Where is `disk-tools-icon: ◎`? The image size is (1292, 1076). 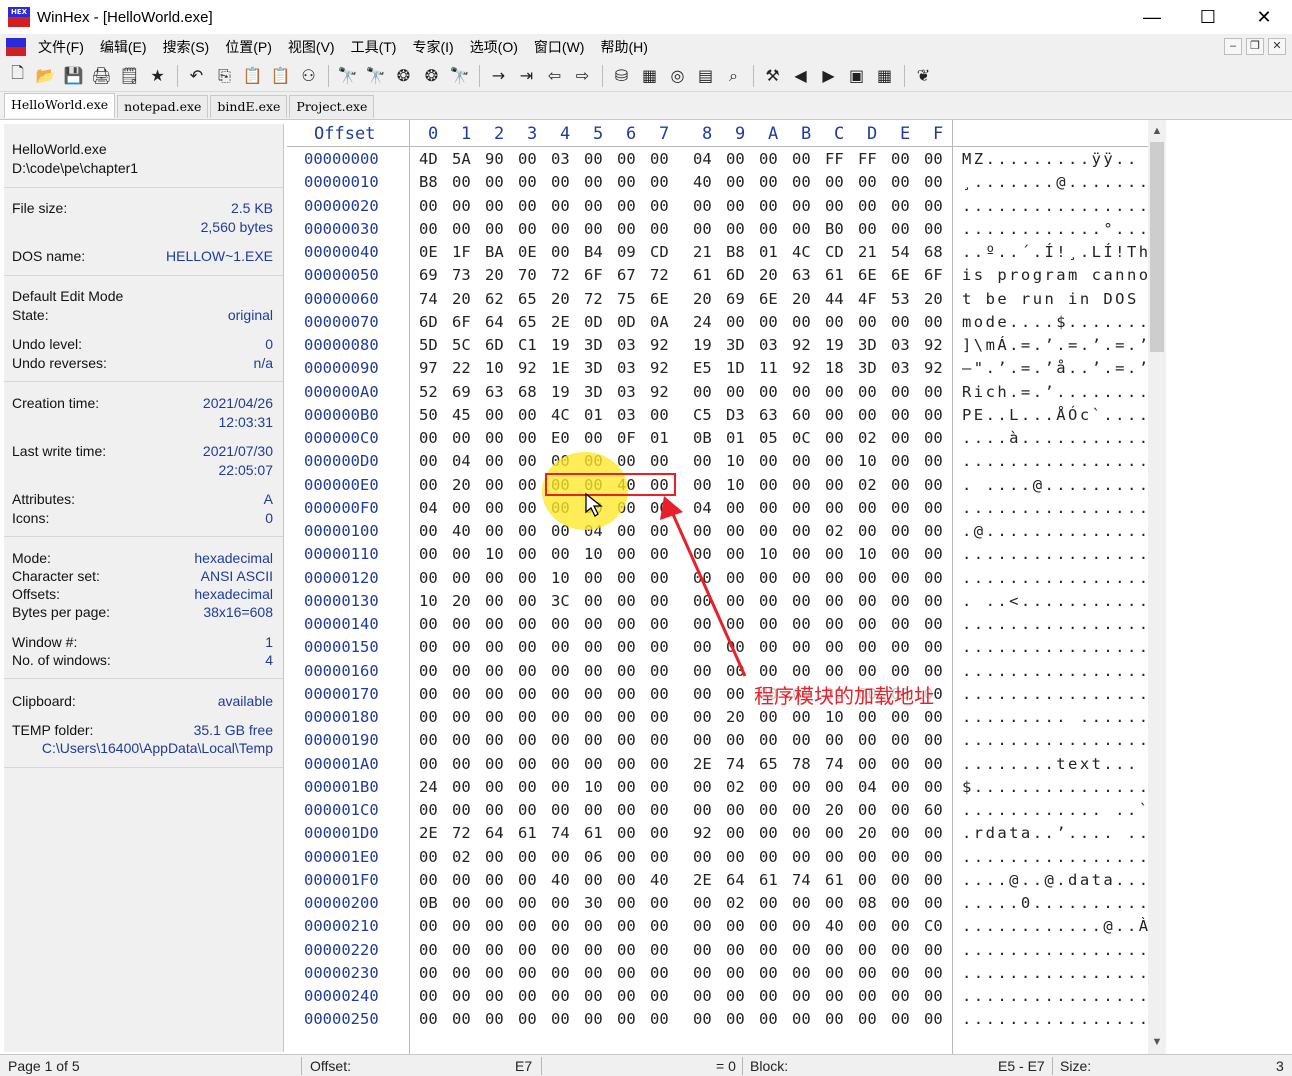 disk-tools-icon: ◎ is located at coordinates (677, 76).